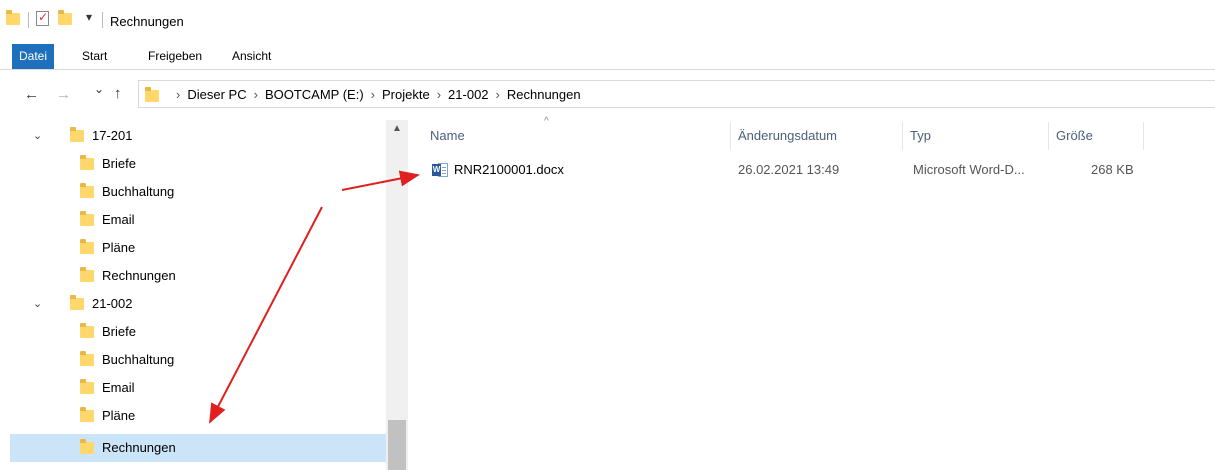 This screenshot has height=470, width=1215. I want to click on column-header-name: Name, so click(447, 136).